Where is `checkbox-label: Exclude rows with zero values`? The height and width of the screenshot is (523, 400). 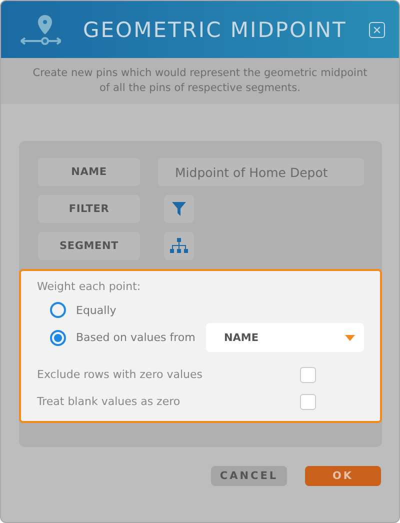
checkbox-label: Exclude rows with zero values is located at coordinates (119, 374).